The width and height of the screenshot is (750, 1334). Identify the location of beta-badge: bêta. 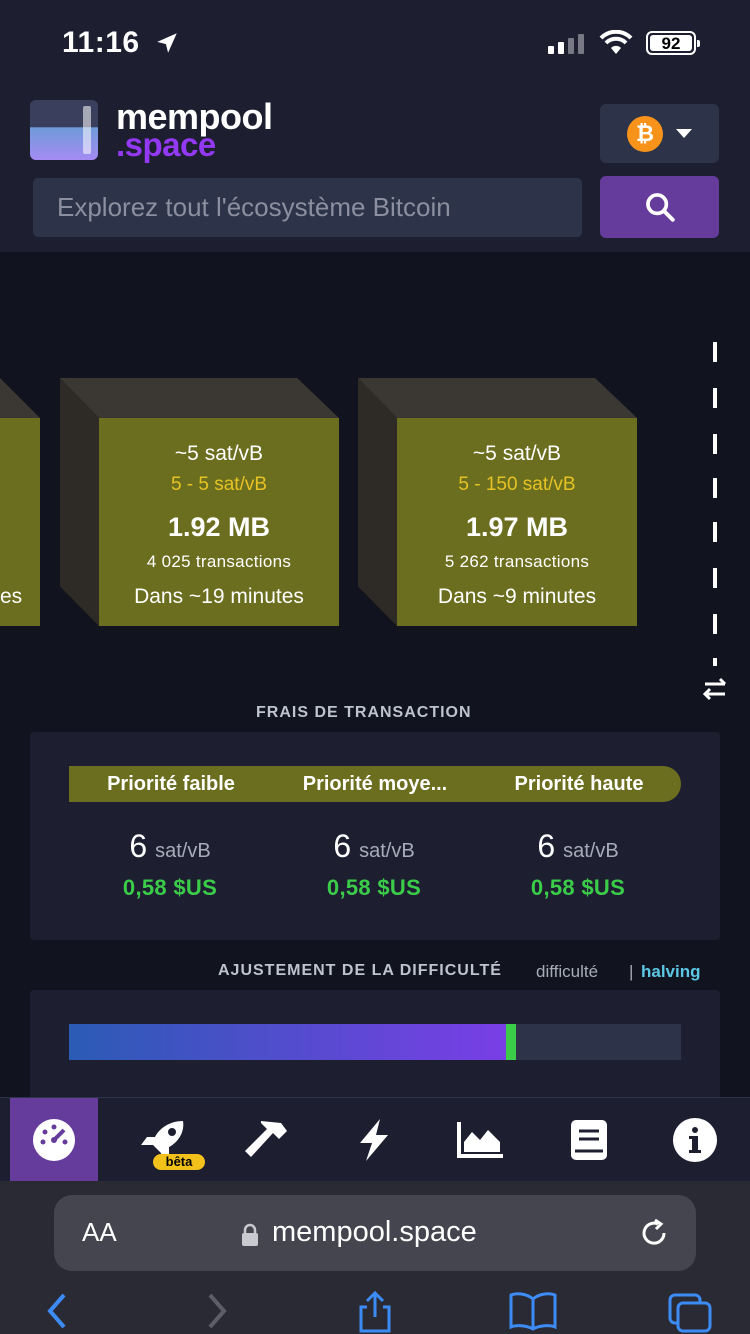
(179, 1162).